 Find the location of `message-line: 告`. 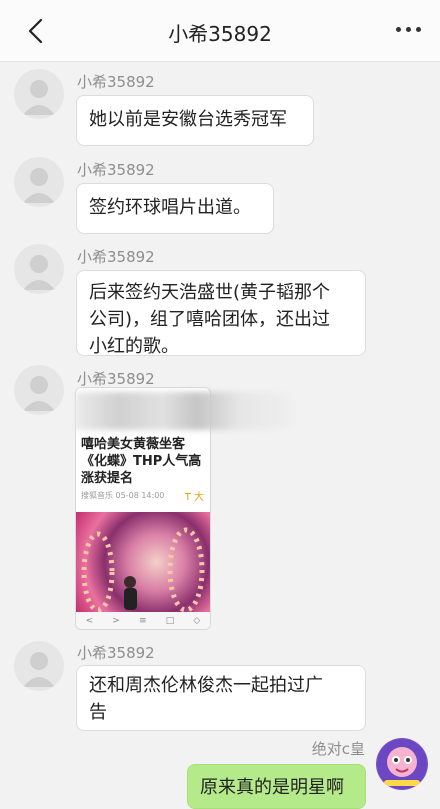

message-line: 告 is located at coordinates (98, 712).